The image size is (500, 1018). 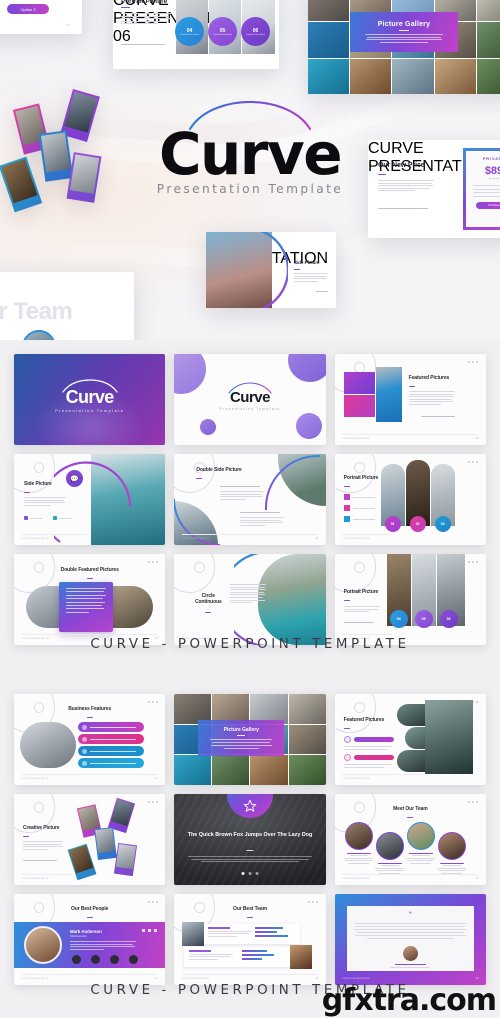 What do you see at coordinates (250, 909) in the screenshot?
I see `slide-title: Our Best Team` at bounding box center [250, 909].